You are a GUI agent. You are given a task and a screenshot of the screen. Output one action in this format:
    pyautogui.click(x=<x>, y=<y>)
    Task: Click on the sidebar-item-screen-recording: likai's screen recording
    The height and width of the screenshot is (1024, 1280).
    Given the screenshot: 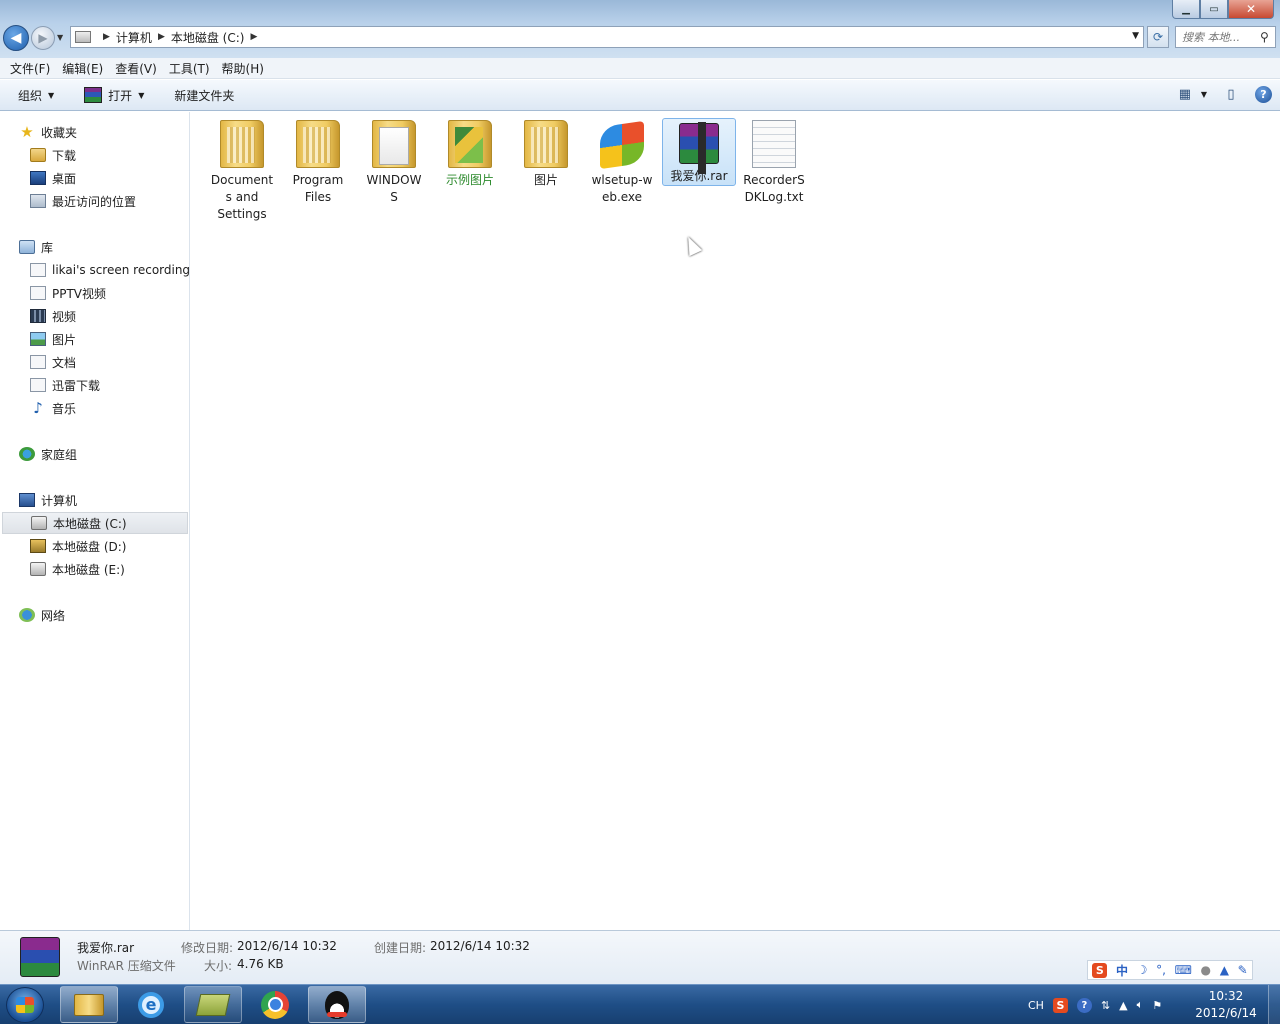 What is the action you would take?
    pyautogui.click(x=95, y=270)
    